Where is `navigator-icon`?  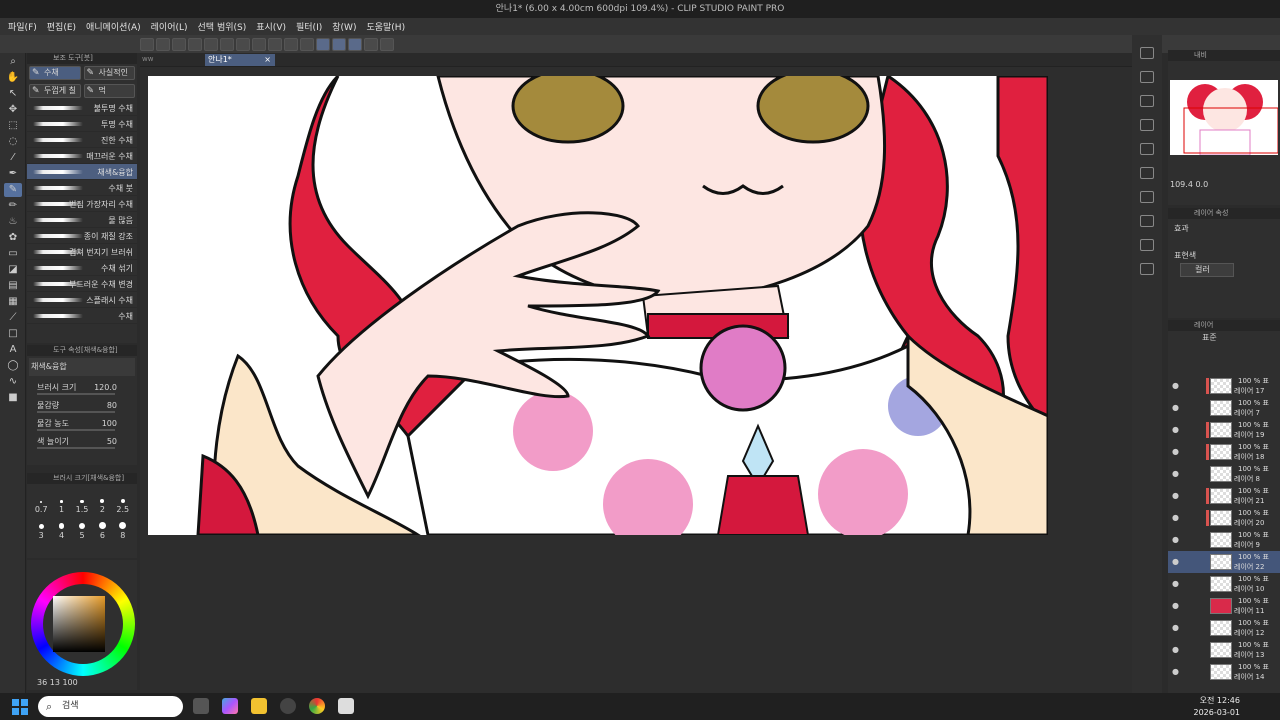
navigator-icon is located at coordinates (1147, 53).